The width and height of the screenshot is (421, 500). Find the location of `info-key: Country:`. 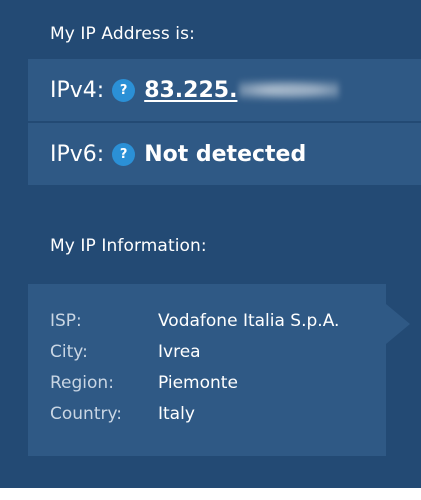

info-key: Country: is located at coordinates (86, 414).